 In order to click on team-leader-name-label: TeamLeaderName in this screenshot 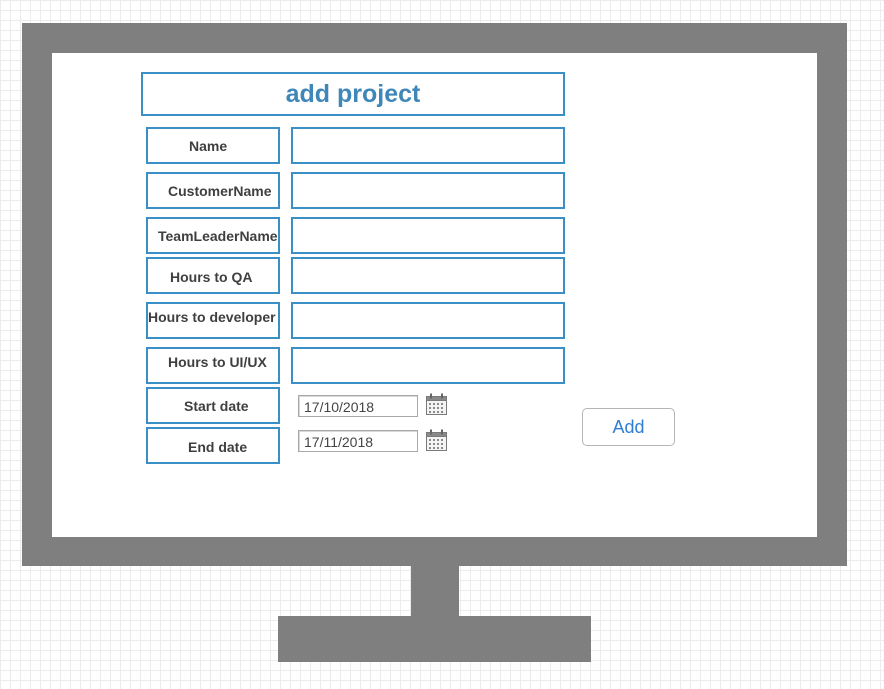, I will do `click(213, 235)`.